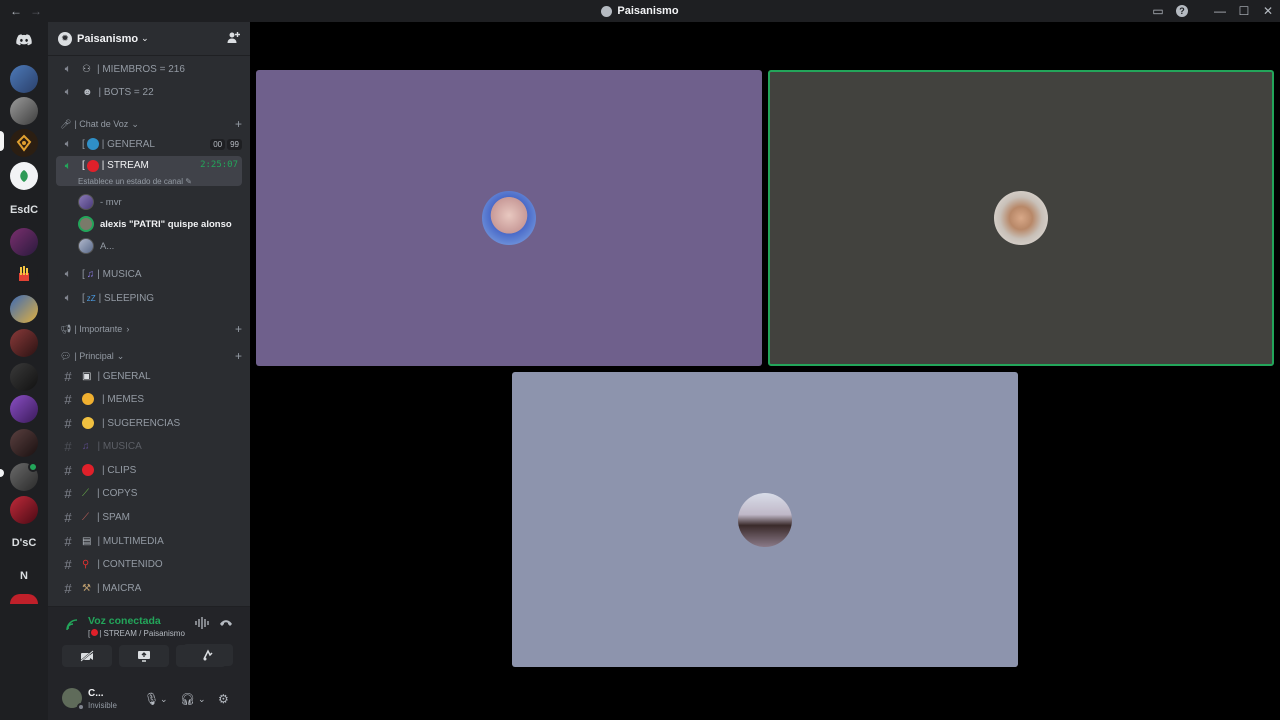  I want to click on settings-gear-icon: ⚙, so click(223, 699).